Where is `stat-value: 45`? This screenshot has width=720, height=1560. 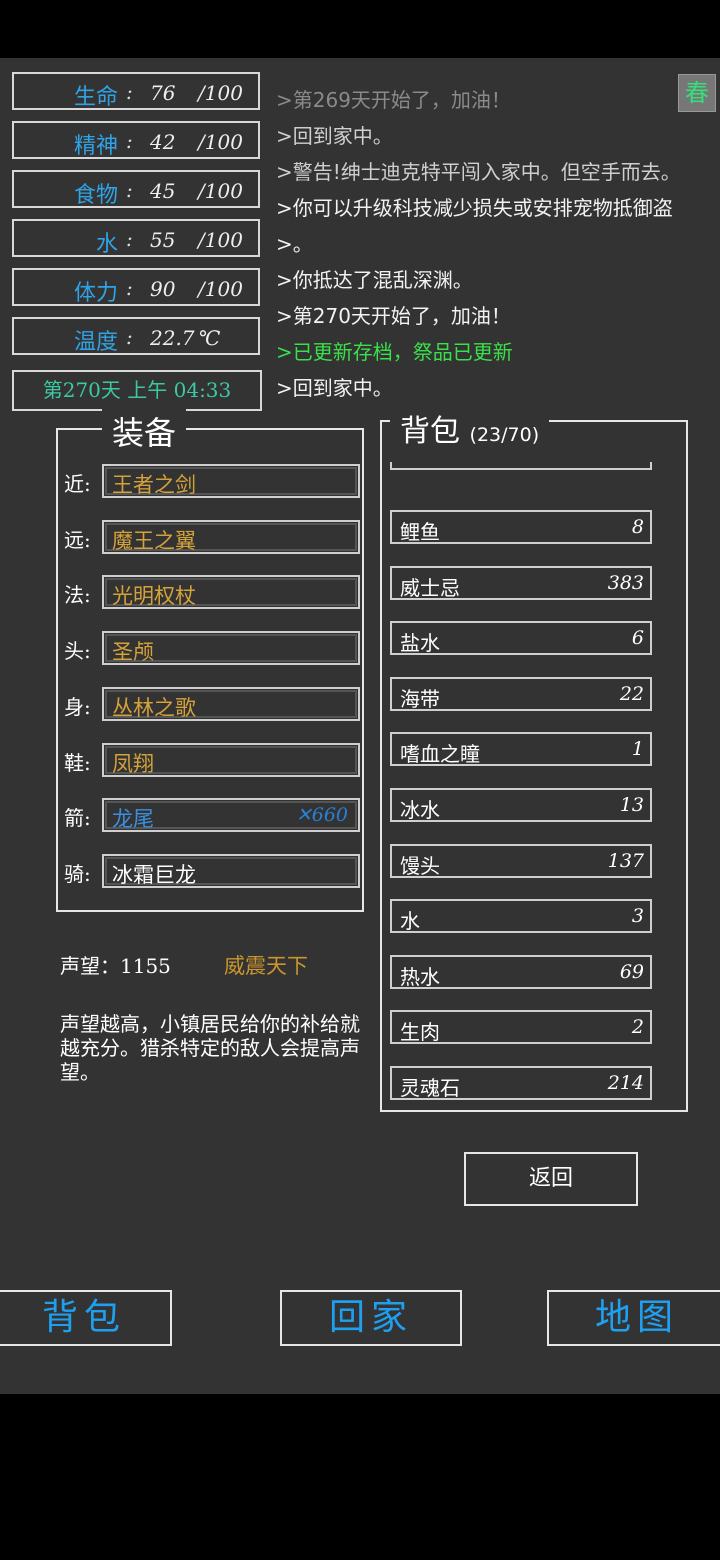 stat-value: 45 is located at coordinates (163, 191).